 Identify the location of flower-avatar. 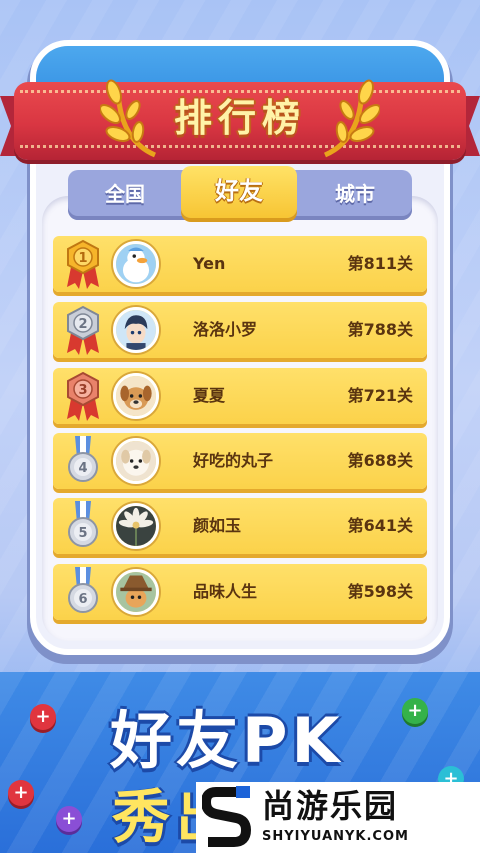
(136, 526).